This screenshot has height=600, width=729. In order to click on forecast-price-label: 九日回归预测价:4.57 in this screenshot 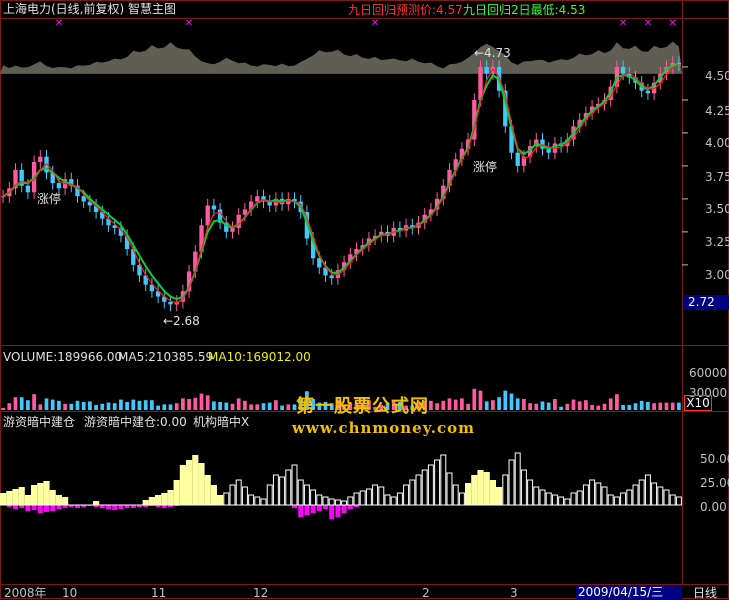, I will do `click(405, 10)`.